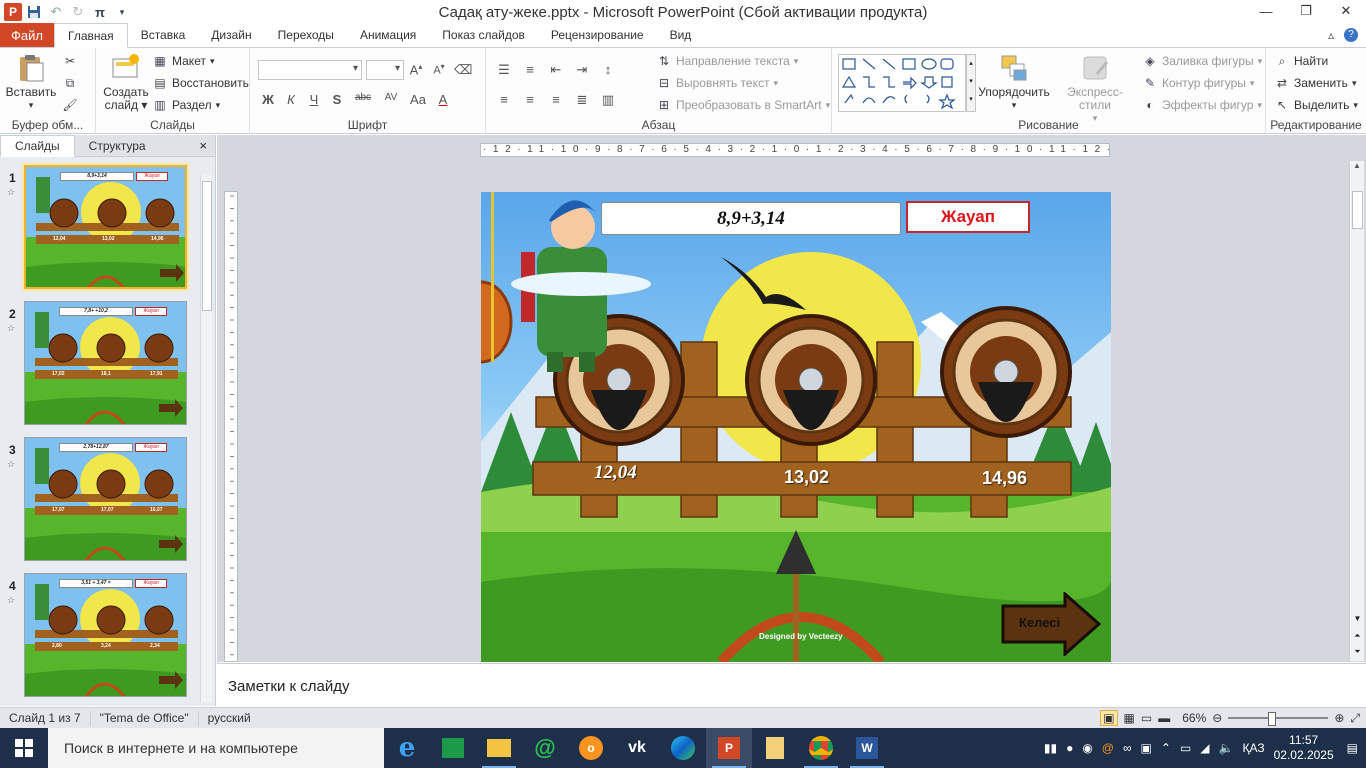 This screenshot has height=768, width=1366. What do you see at coordinates (530, 70) in the screenshot?
I see `numbering-icon: ≡` at bounding box center [530, 70].